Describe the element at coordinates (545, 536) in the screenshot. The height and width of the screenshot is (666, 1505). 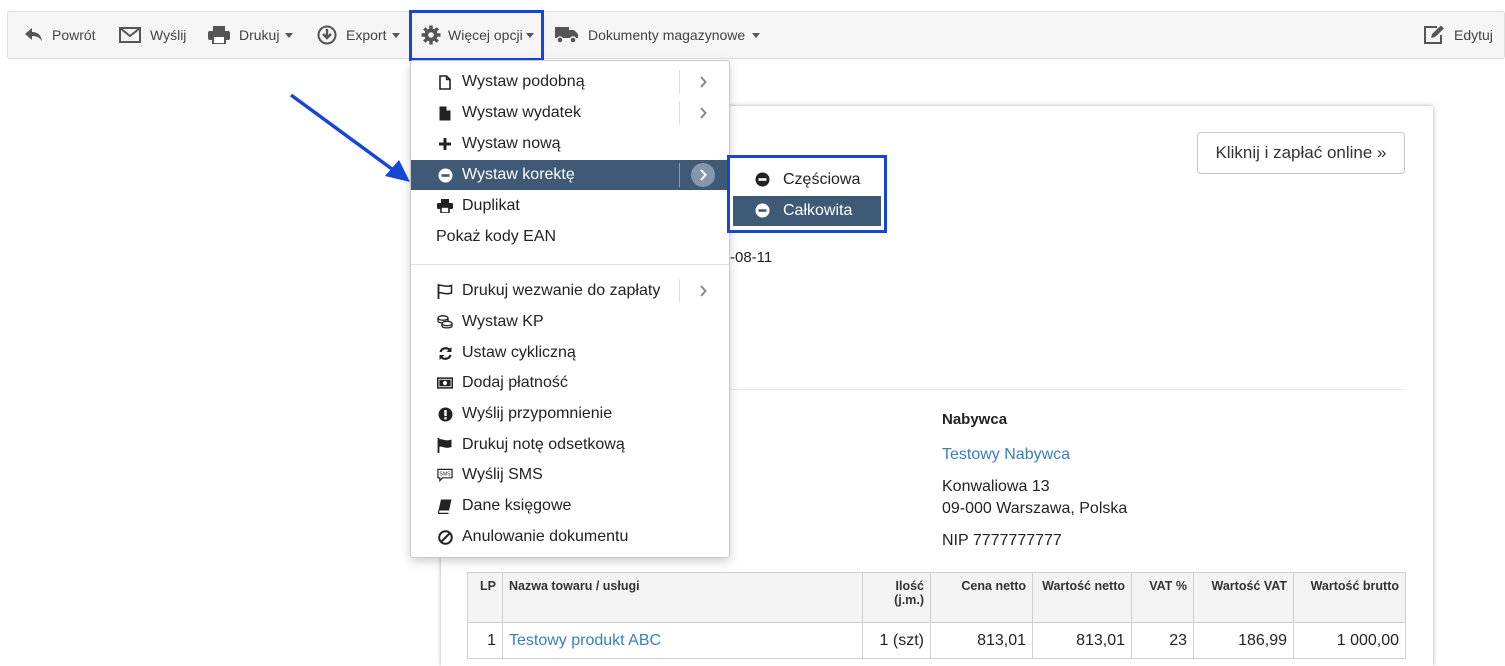
I see `menu-item-label: Anulowanie dokumentu` at that location.